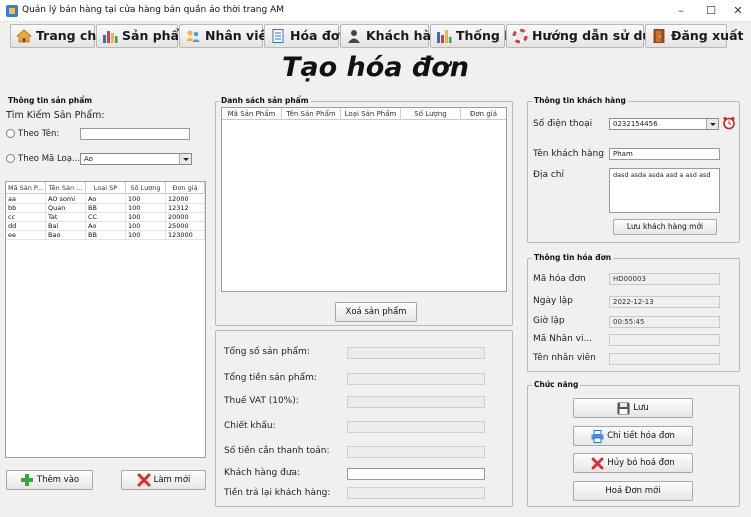 This screenshot has width=751, height=517. Describe the element at coordinates (664, 340) in the screenshot. I see `staff-id-field` at that location.